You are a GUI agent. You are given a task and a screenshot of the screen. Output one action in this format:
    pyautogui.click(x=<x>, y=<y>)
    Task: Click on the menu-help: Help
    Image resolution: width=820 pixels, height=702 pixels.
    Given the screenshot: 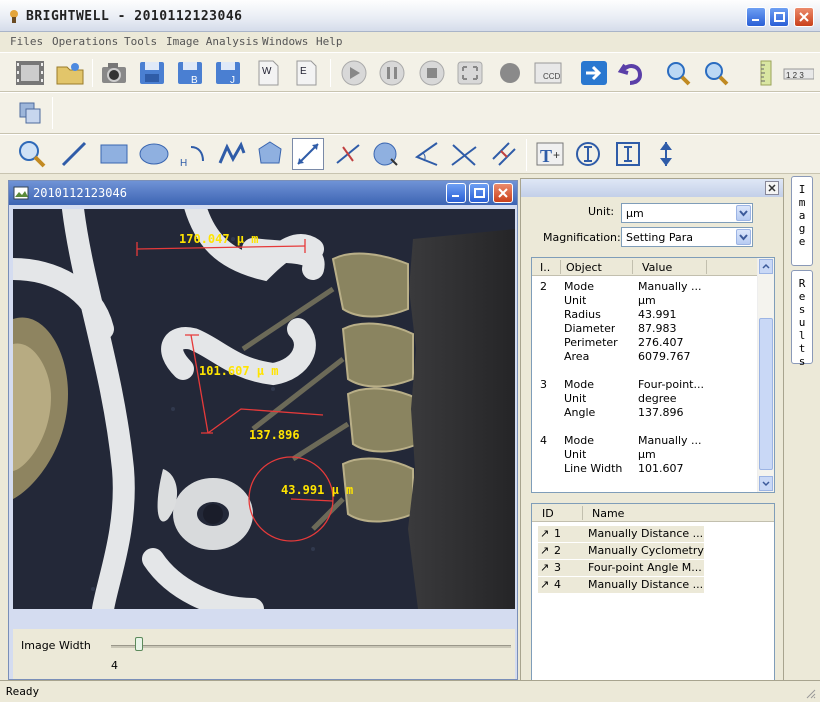 What is the action you would take?
    pyautogui.click(x=329, y=41)
    